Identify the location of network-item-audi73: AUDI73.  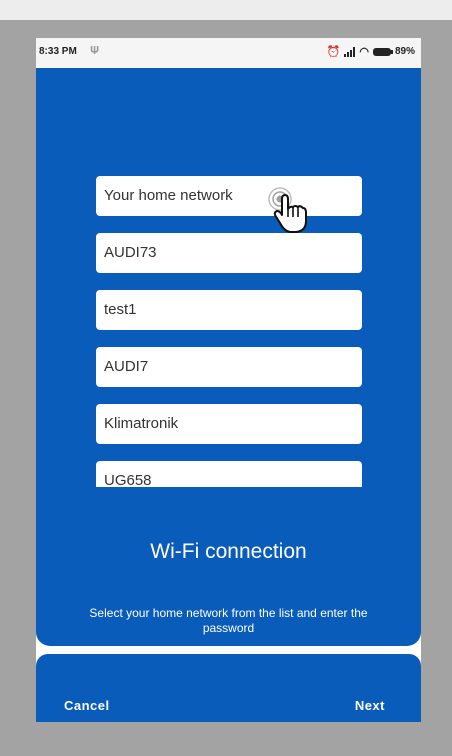
(229, 253).